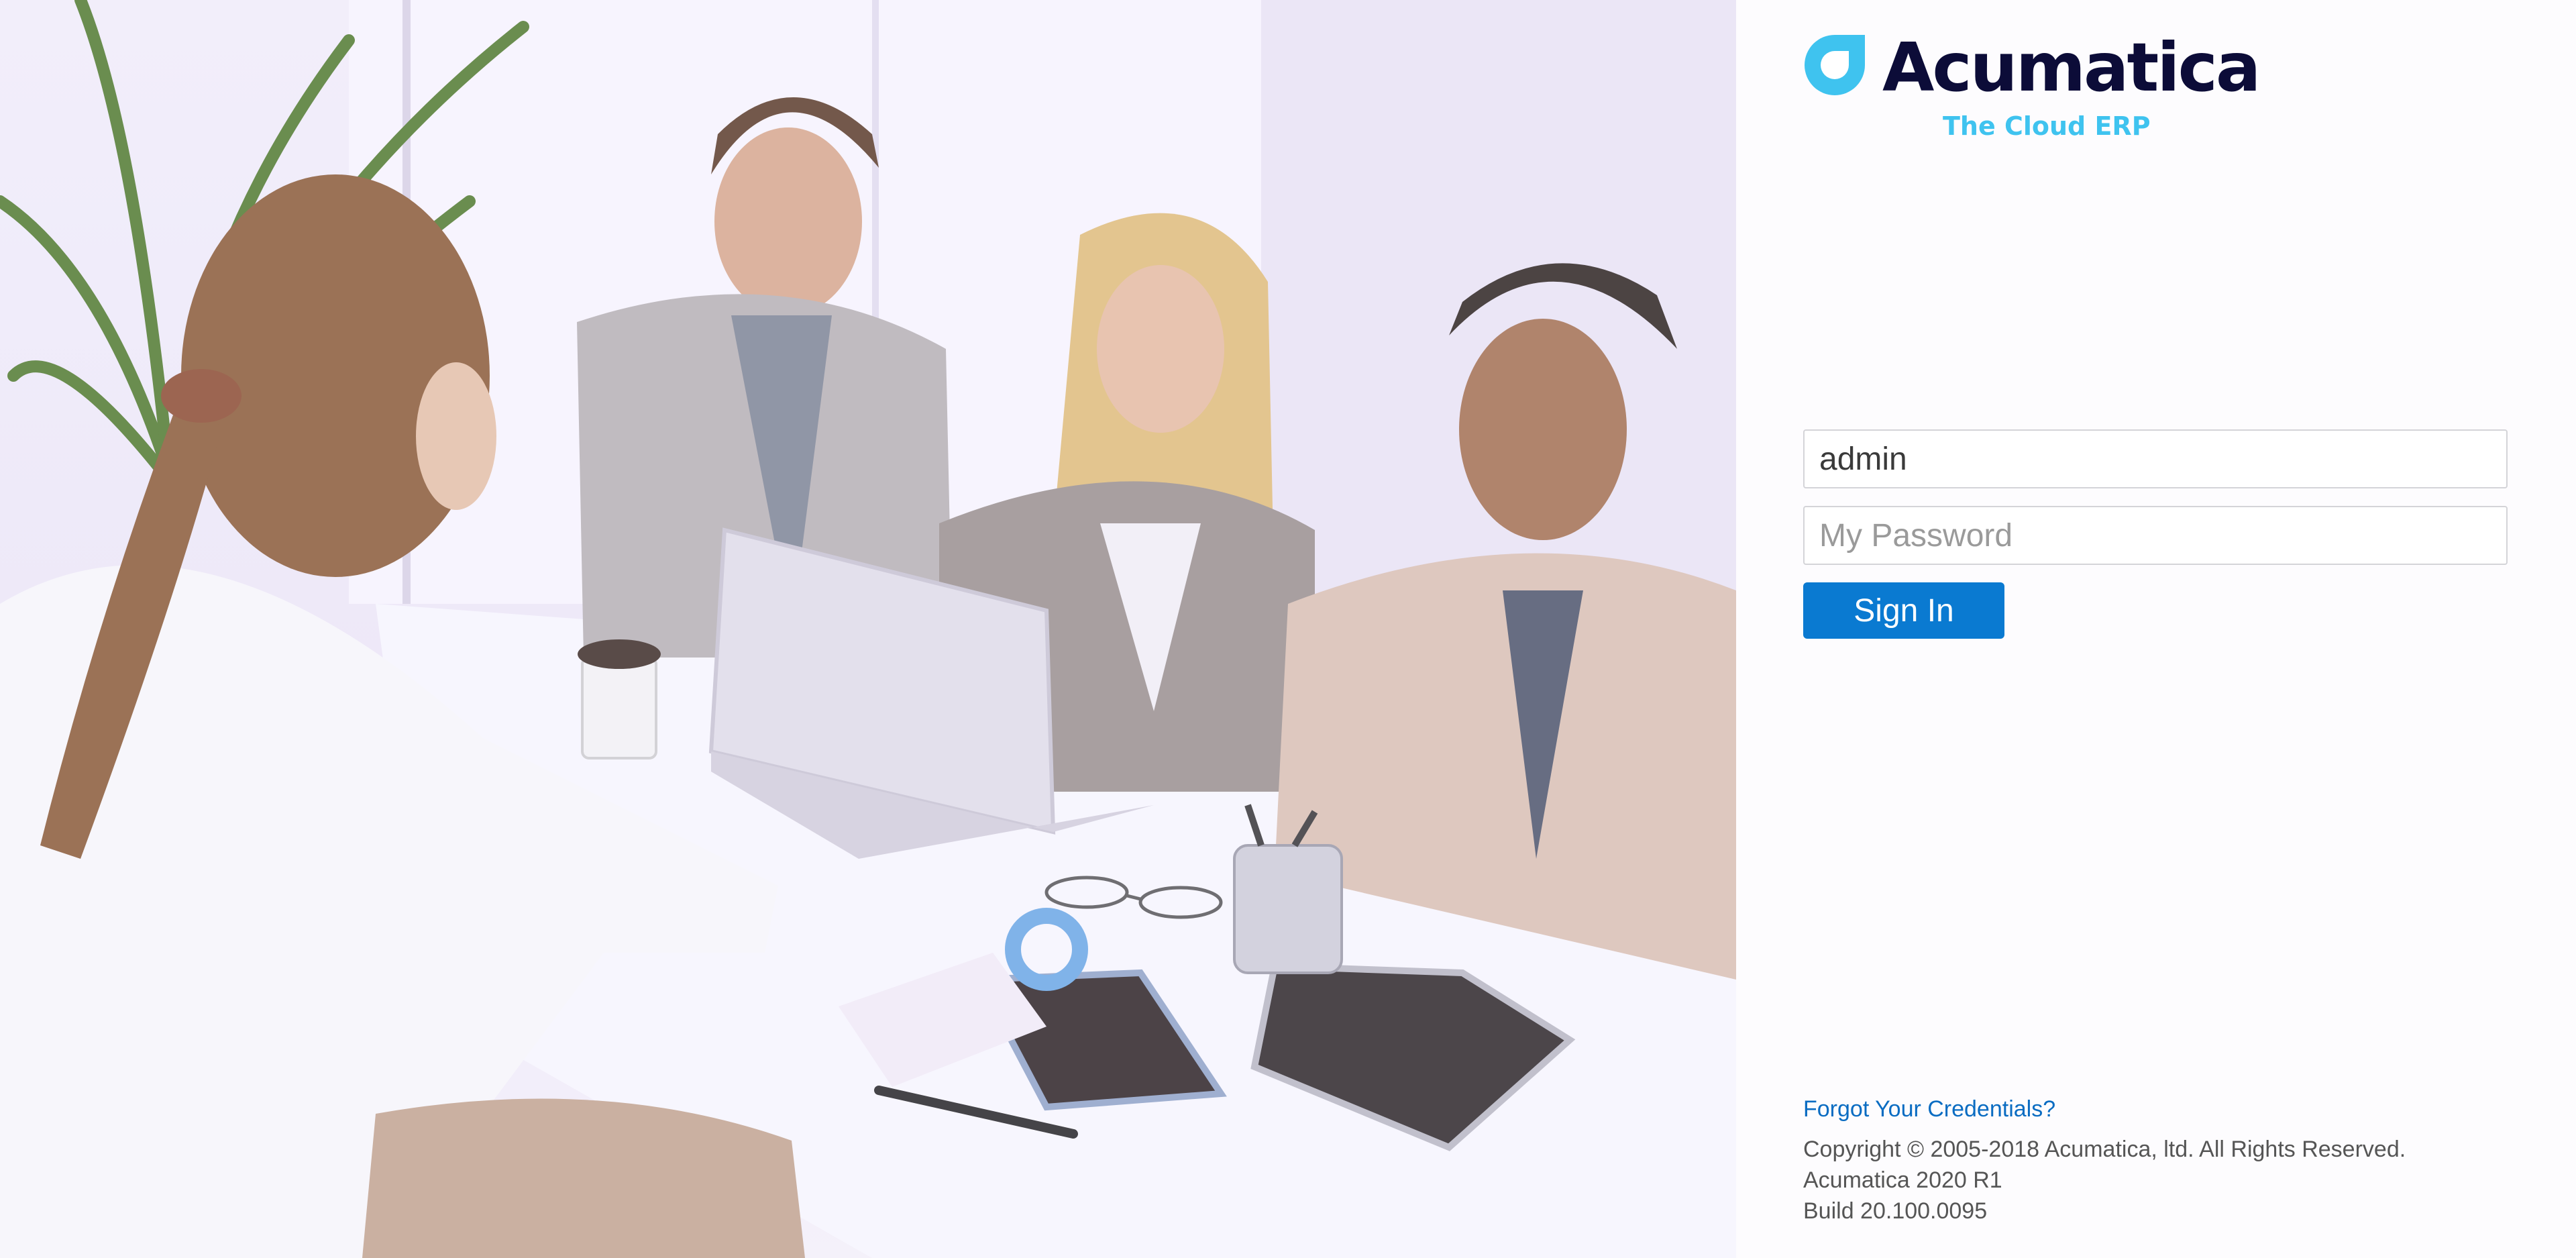 The image size is (2576, 1258). Describe the element at coordinates (1903, 610) in the screenshot. I see `sign-in-button: Sign In` at that location.